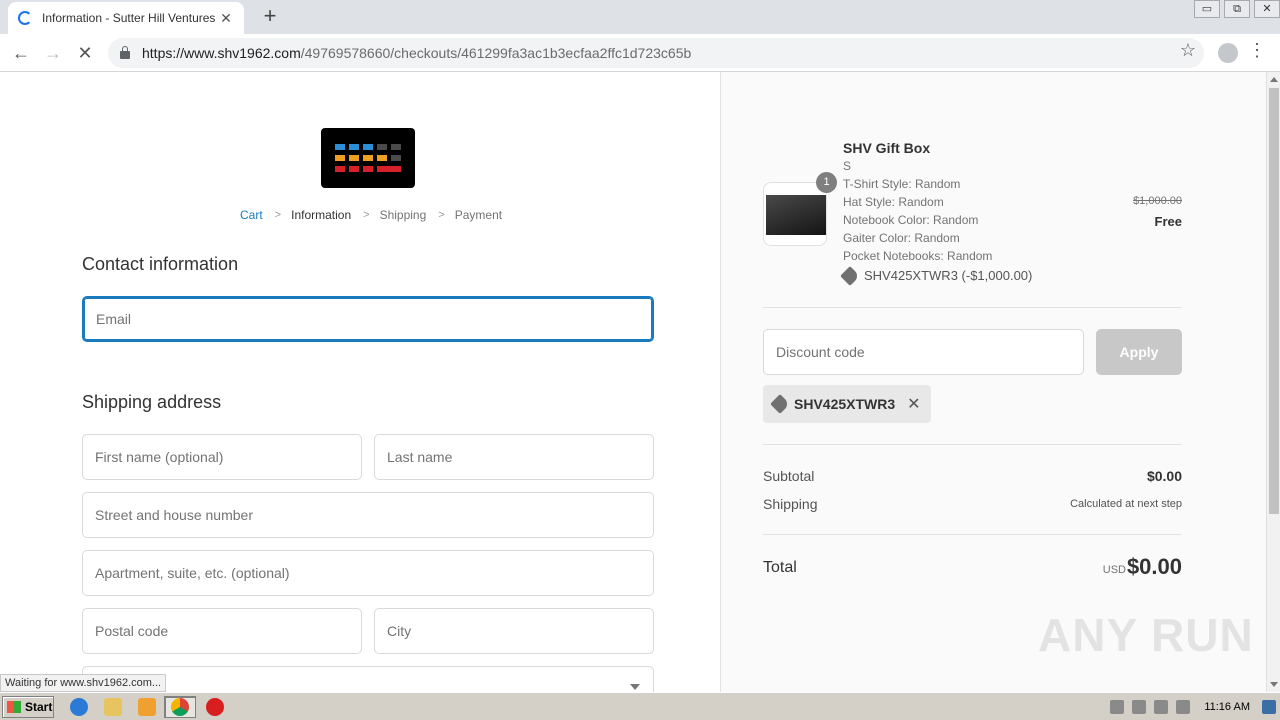 This screenshot has width=1280, height=720. Describe the element at coordinates (226, 18) in the screenshot. I see `tab-close-icon: ✕` at that location.